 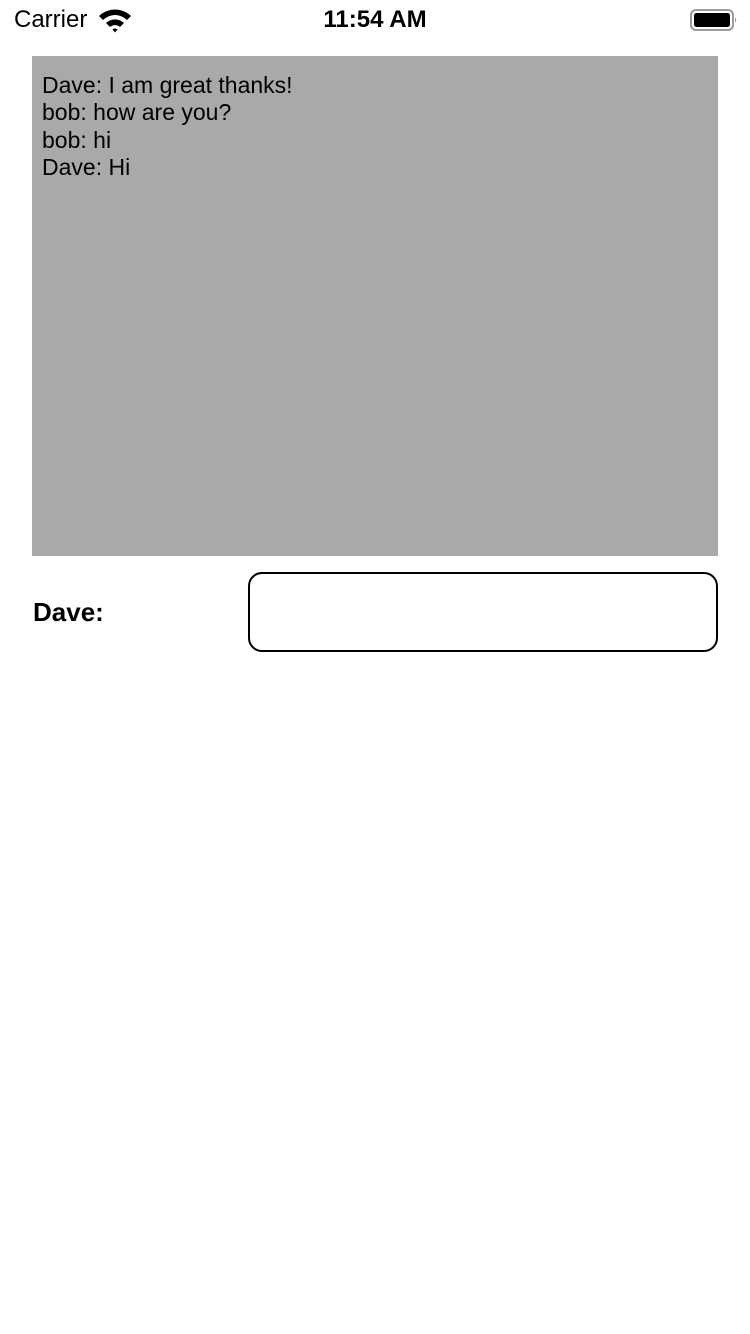 What do you see at coordinates (167, 85) in the screenshot?
I see `chat-message: Dave: I am great thanks!` at bounding box center [167, 85].